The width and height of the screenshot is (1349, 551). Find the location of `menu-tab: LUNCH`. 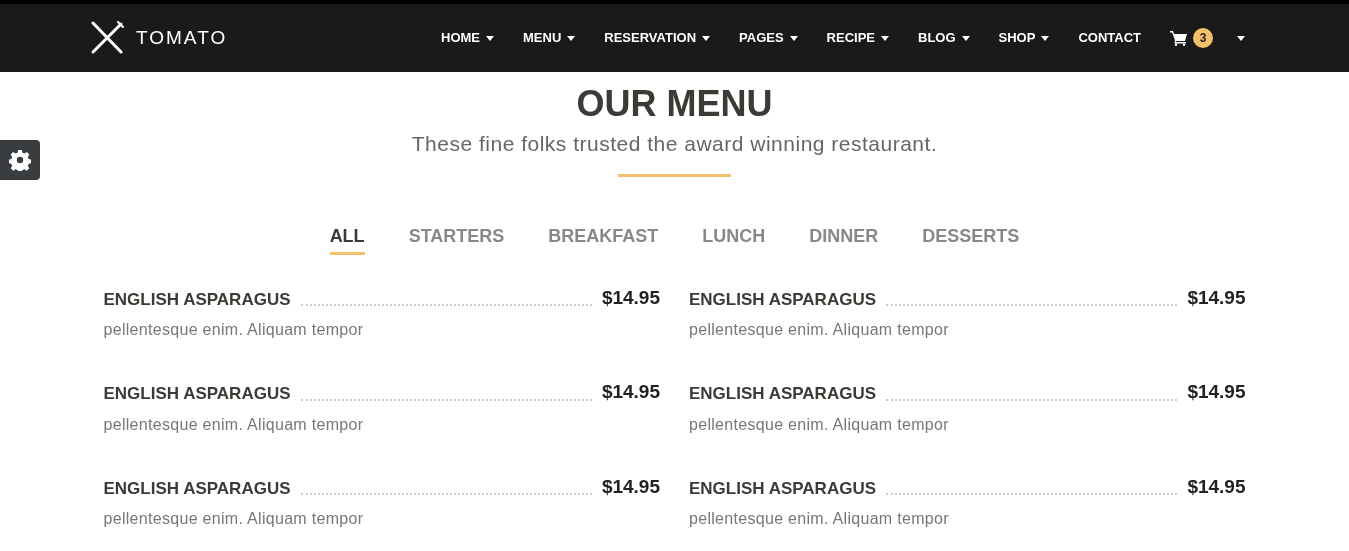

menu-tab: LUNCH is located at coordinates (734, 238).